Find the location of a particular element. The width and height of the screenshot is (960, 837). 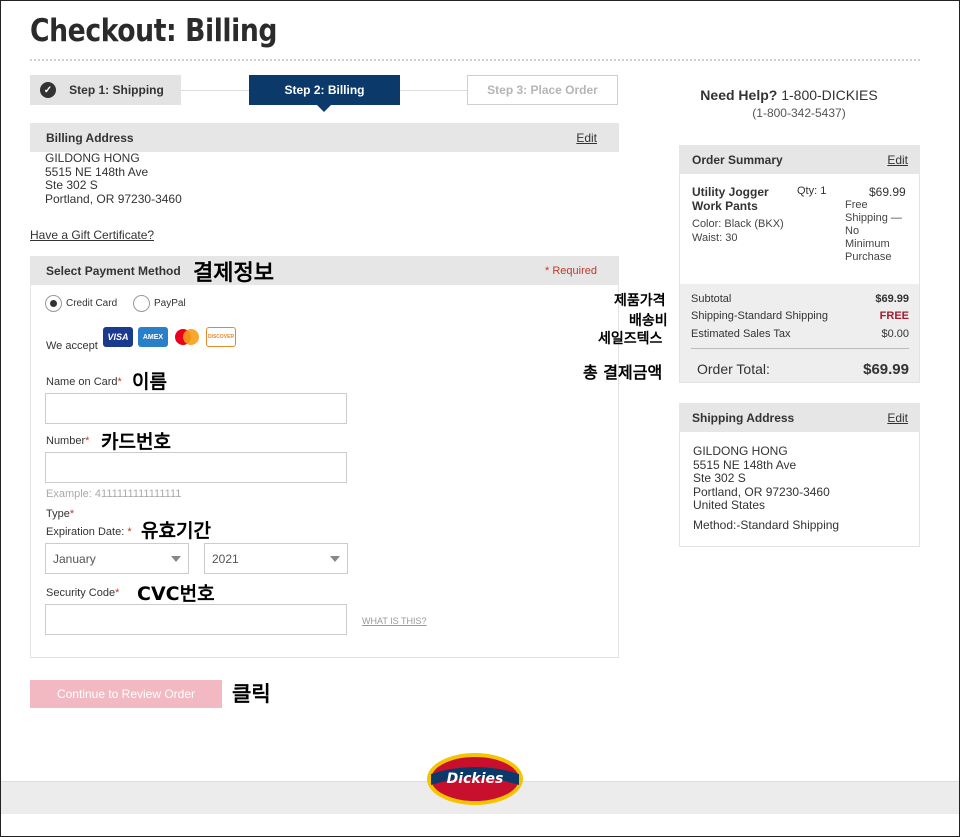

credit-card-radio is located at coordinates (53, 304).